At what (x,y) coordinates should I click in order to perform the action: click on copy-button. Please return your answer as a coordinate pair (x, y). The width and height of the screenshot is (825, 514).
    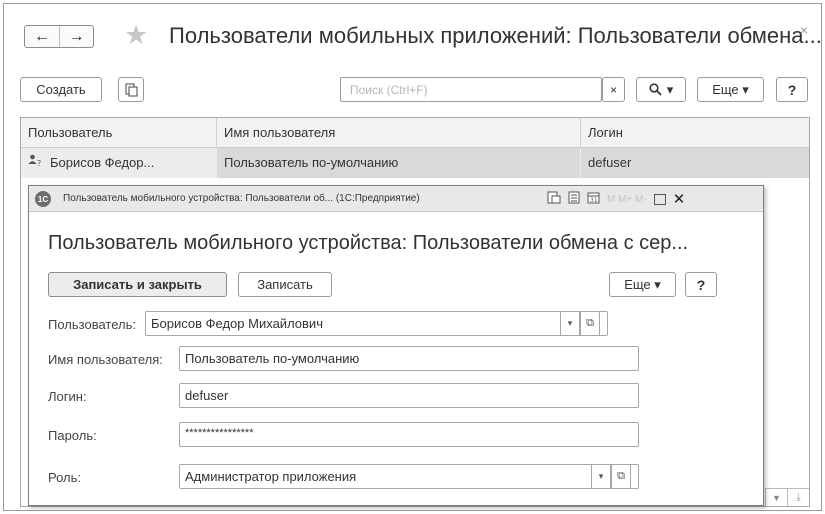
    Looking at the image, I should click on (131, 89).